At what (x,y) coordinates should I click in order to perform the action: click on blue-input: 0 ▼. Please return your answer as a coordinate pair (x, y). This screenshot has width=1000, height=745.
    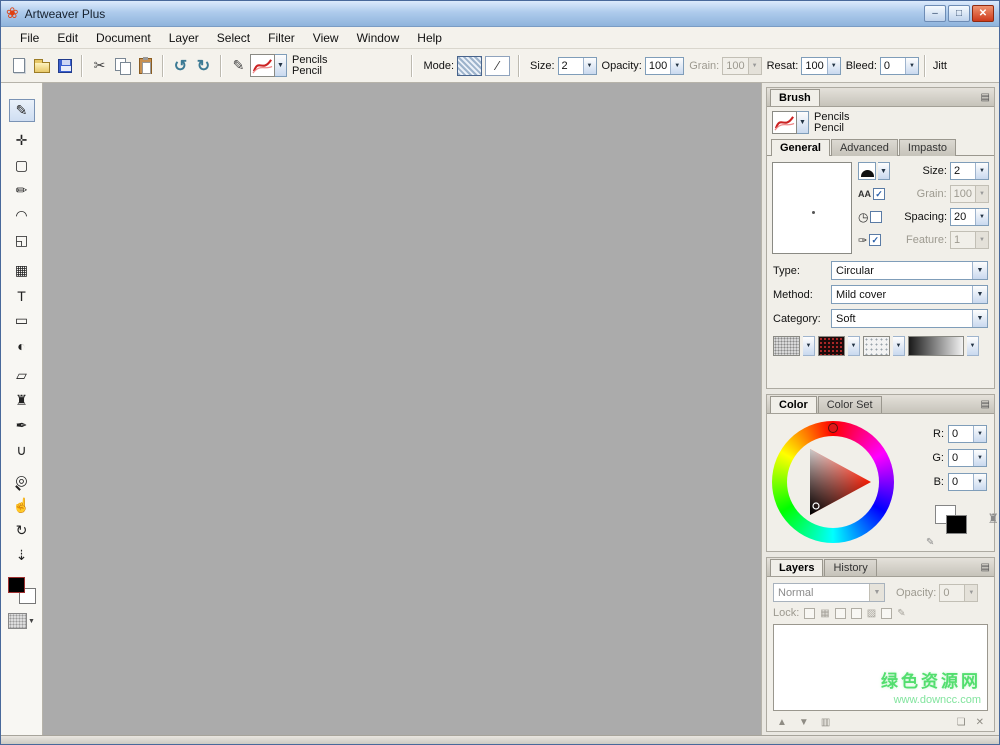
    Looking at the image, I should click on (967, 482).